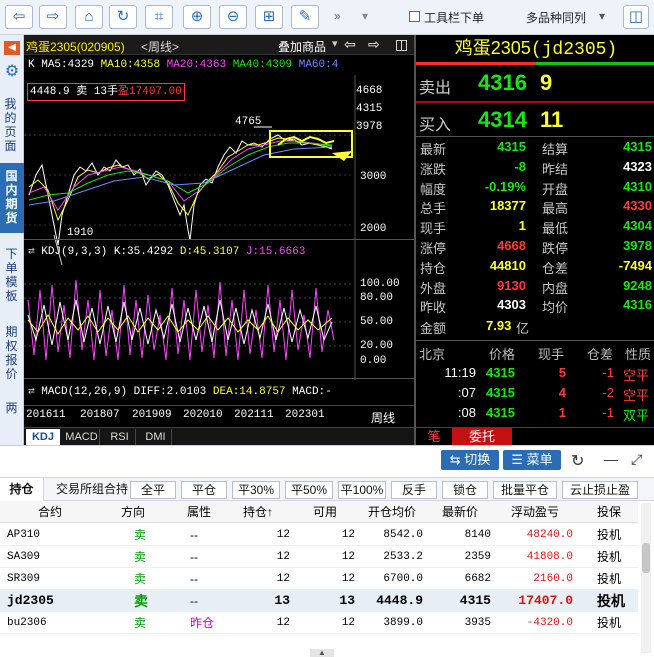  I want to click on calculator-icon: ⊞, so click(269, 17).